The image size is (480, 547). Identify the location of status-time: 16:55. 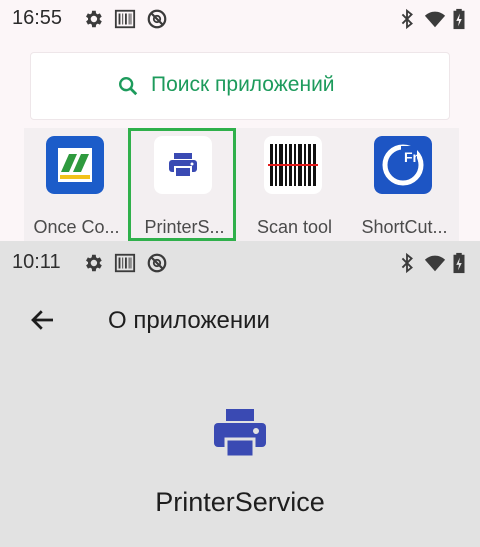
(37, 18).